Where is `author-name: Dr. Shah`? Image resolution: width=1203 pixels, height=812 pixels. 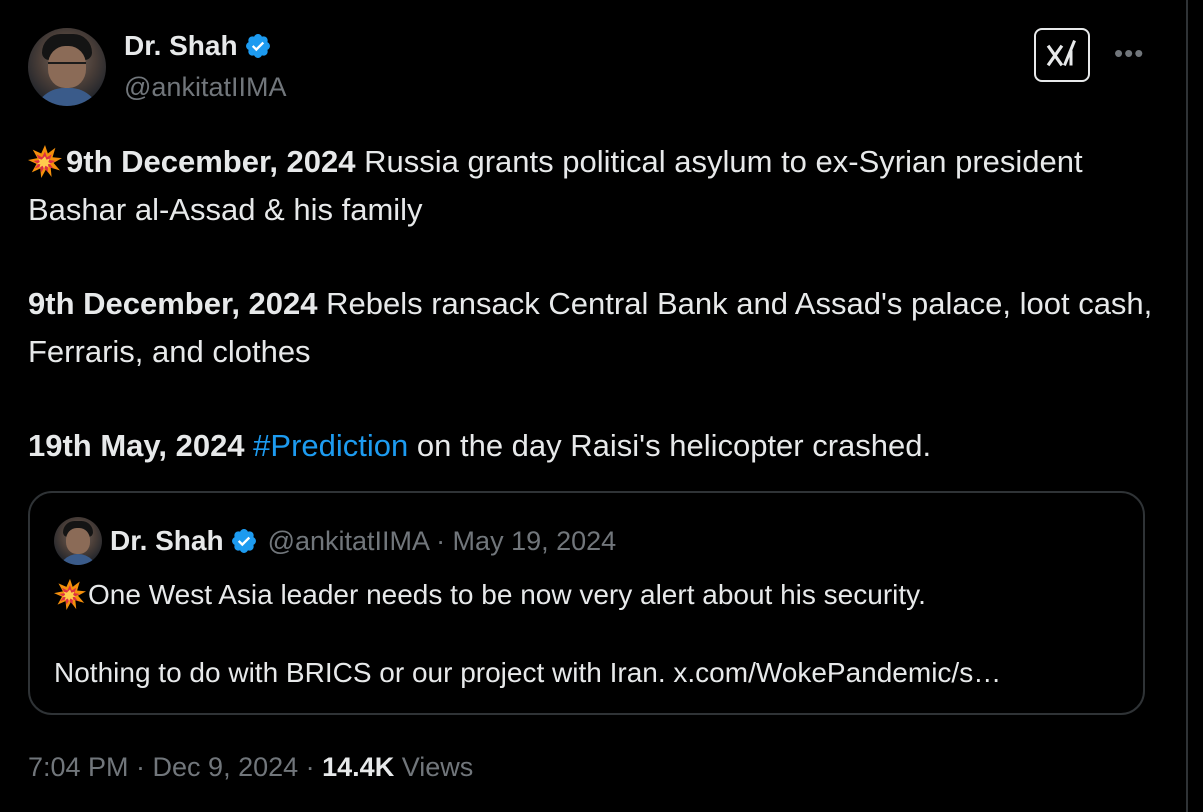
author-name: Dr. Shah is located at coordinates (181, 46).